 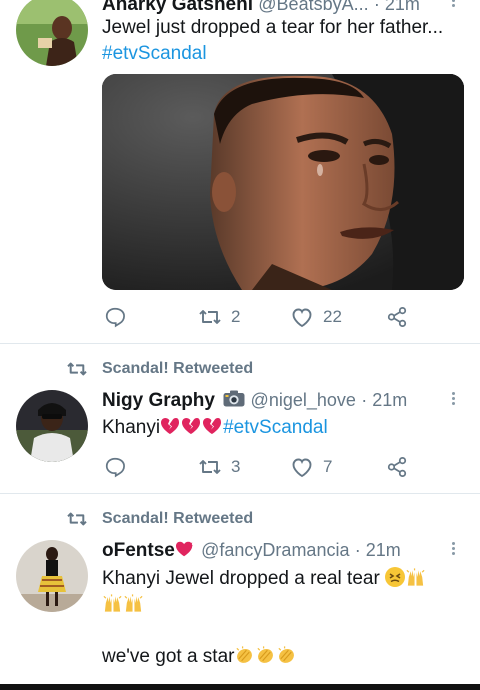 What do you see at coordinates (234, 398) in the screenshot?
I see `camera-icon` at bounding box center [234, 398].